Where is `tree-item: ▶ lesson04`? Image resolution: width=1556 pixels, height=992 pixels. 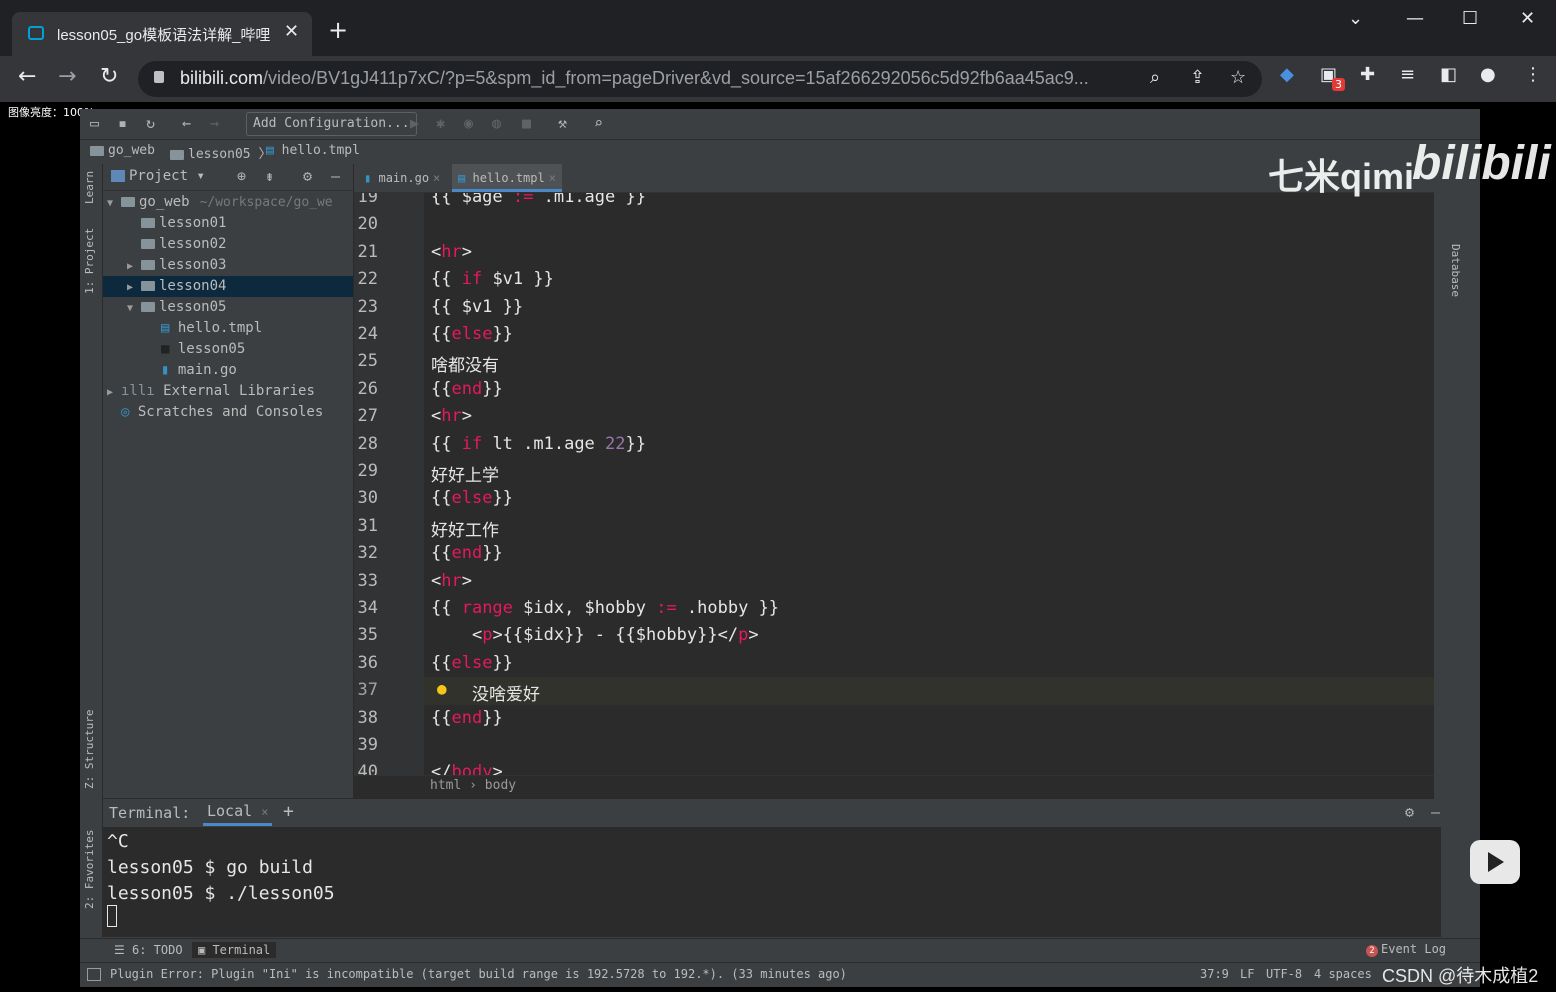 tree-item: ▶ lesson04 is located at coordinates (228, 286).